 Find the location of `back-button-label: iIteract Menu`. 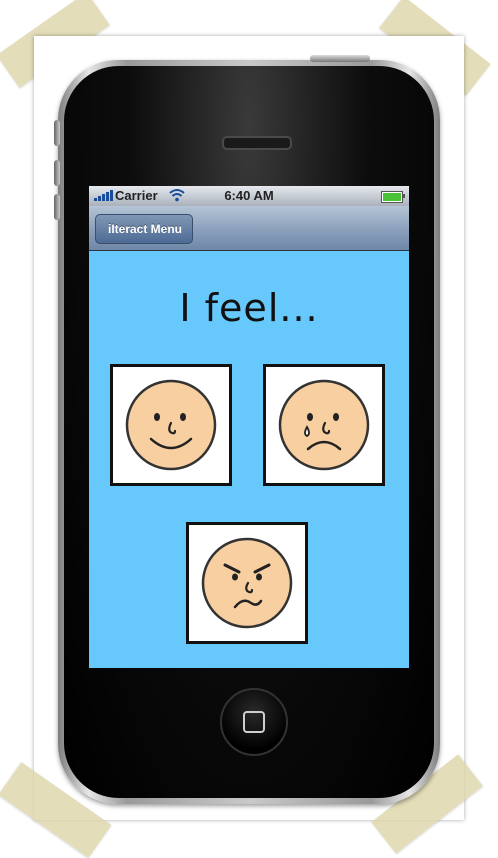

back-button-label: iIteract Menu is located at coordinates (145, 229).